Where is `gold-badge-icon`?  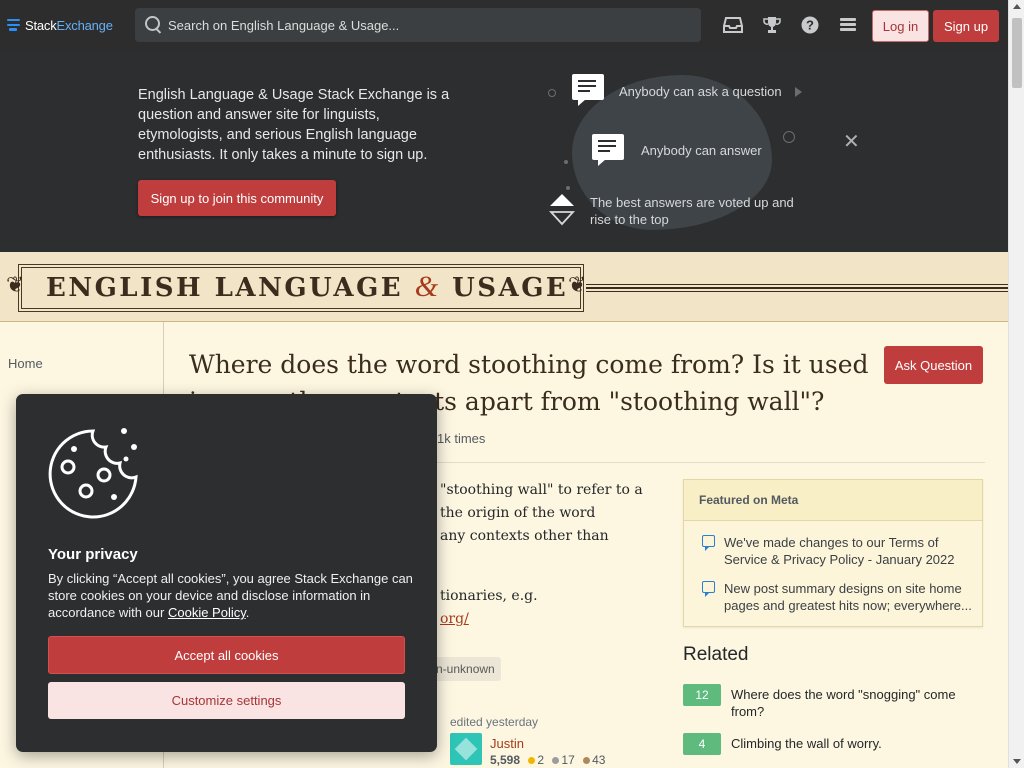
gold-badge-icon is located at coordinates (532, 760).